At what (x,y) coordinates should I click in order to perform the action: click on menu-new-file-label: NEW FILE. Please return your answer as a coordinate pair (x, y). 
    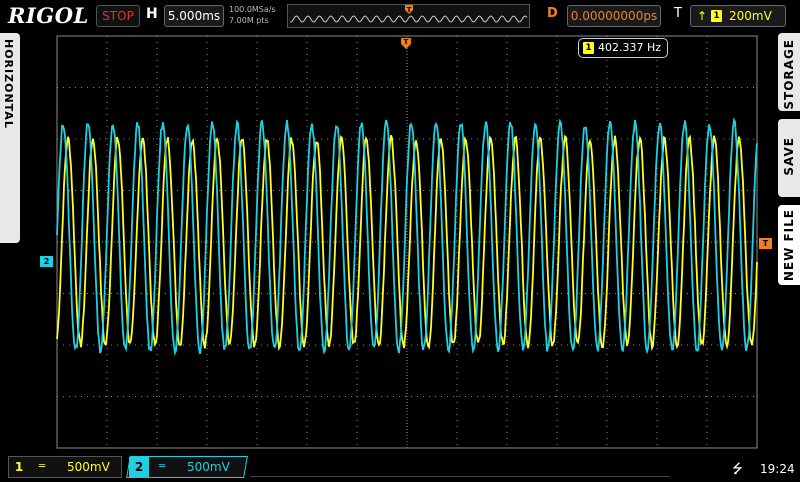
    Looking at the image, I should click on (789, 245).